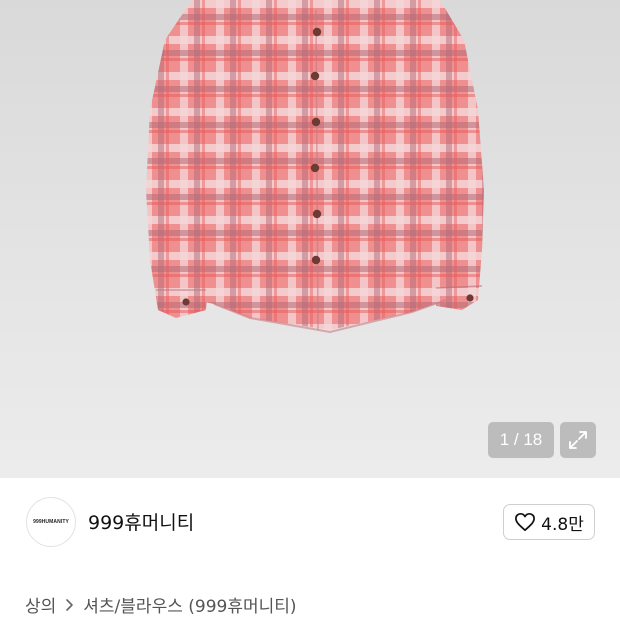 The height and width of the screenshot is (620, 620). What do you see at coordinates (521, 440) in the screenshot?
I see `image-counter: 1 / 18` at bounding box center [521, 440].